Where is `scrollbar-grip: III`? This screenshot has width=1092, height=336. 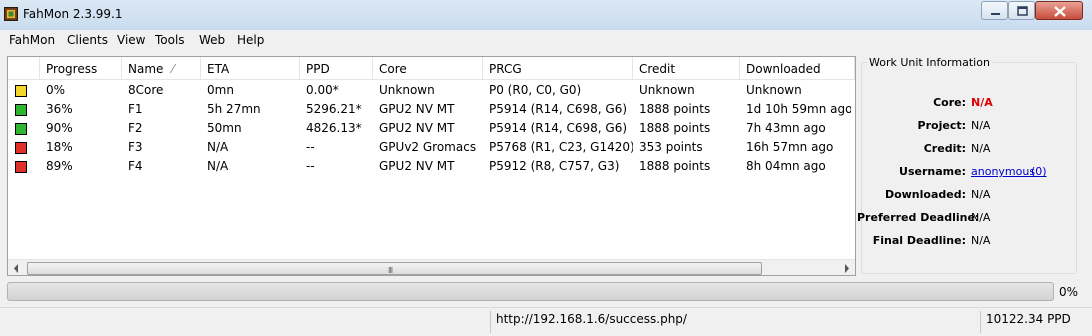
scrollbar-grip: III is located at coordinates (390, 270).